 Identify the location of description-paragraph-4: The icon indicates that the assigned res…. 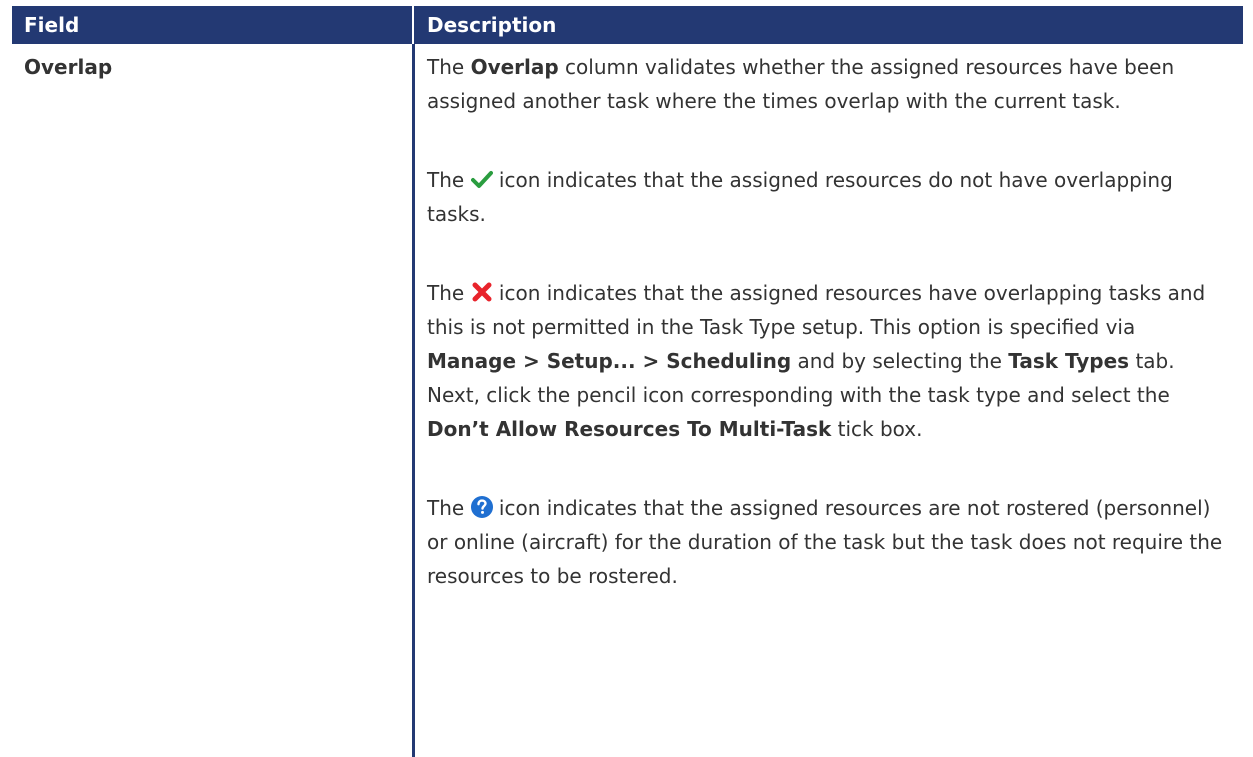
(827, 542).